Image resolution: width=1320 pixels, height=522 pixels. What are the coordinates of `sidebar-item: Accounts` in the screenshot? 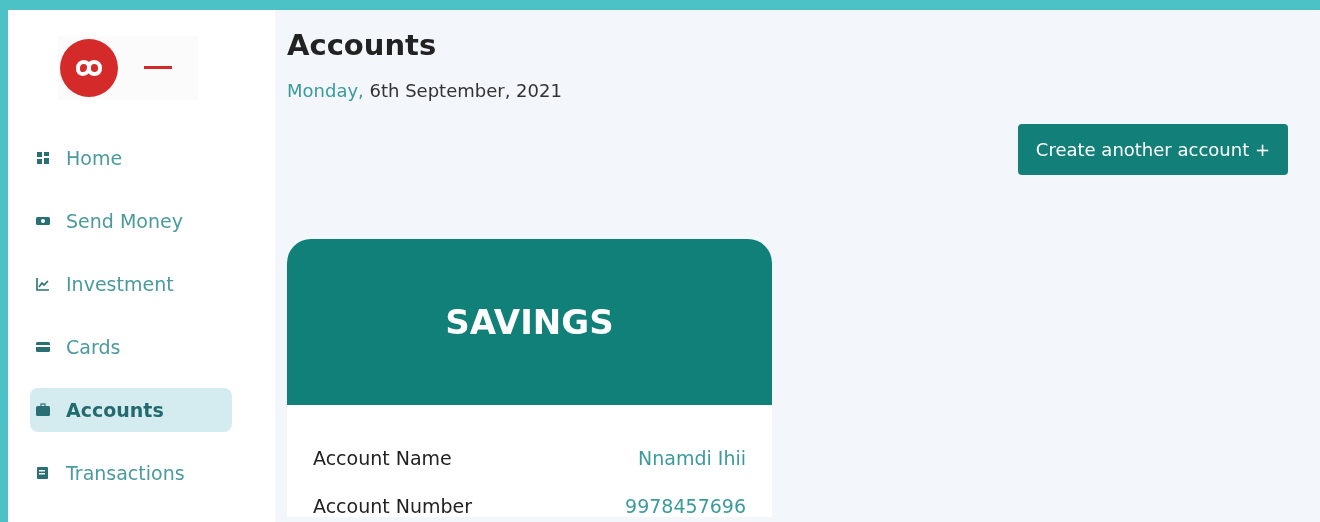 It's located at (131, 410).